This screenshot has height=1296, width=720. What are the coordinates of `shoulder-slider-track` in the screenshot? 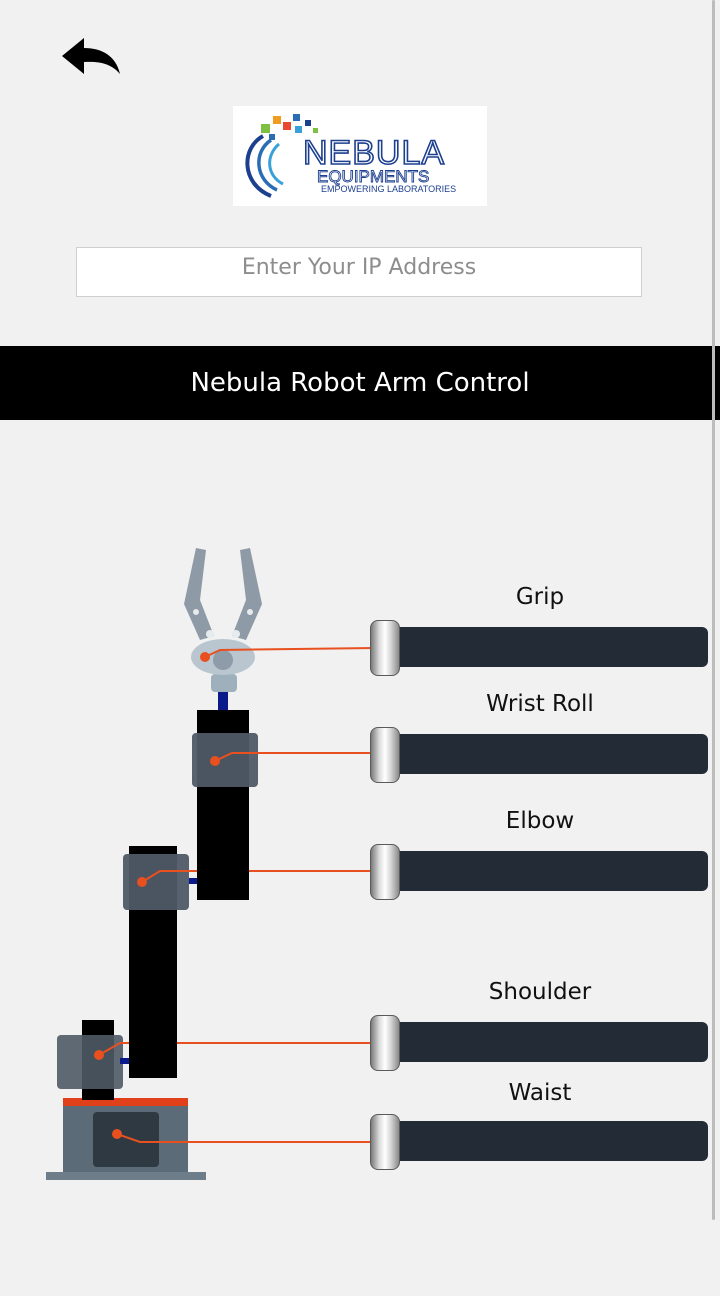 It's located at (540, 1042).